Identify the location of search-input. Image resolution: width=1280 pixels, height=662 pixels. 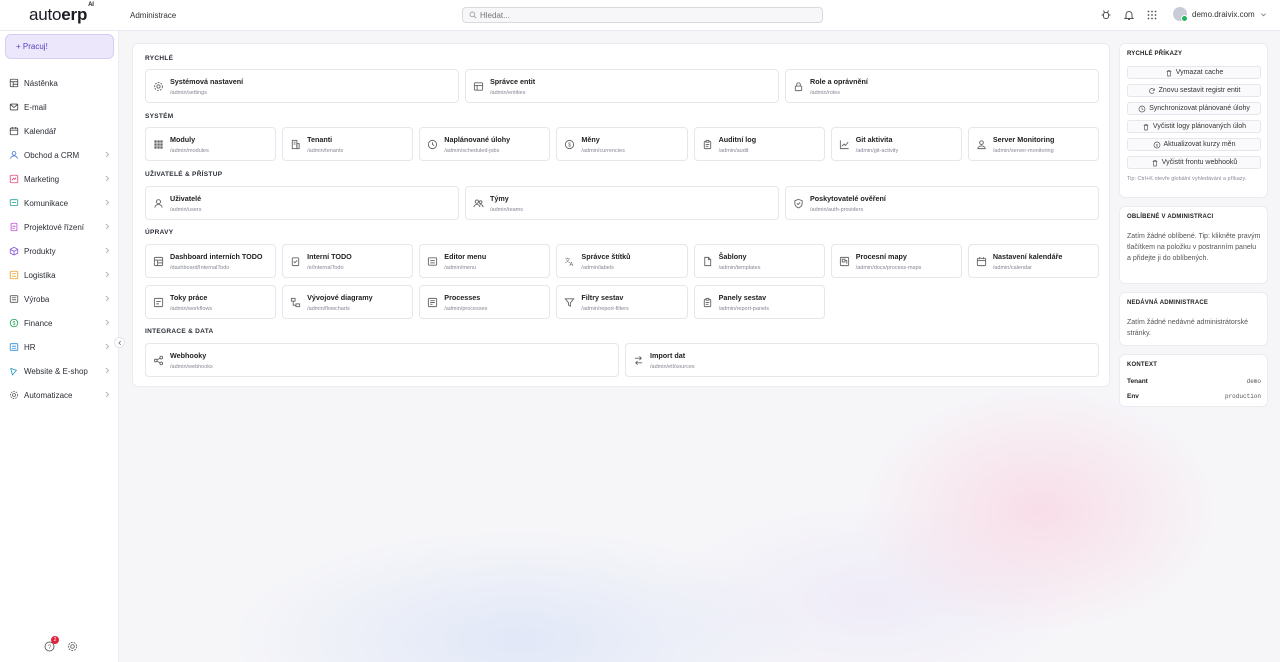
(645, 15).